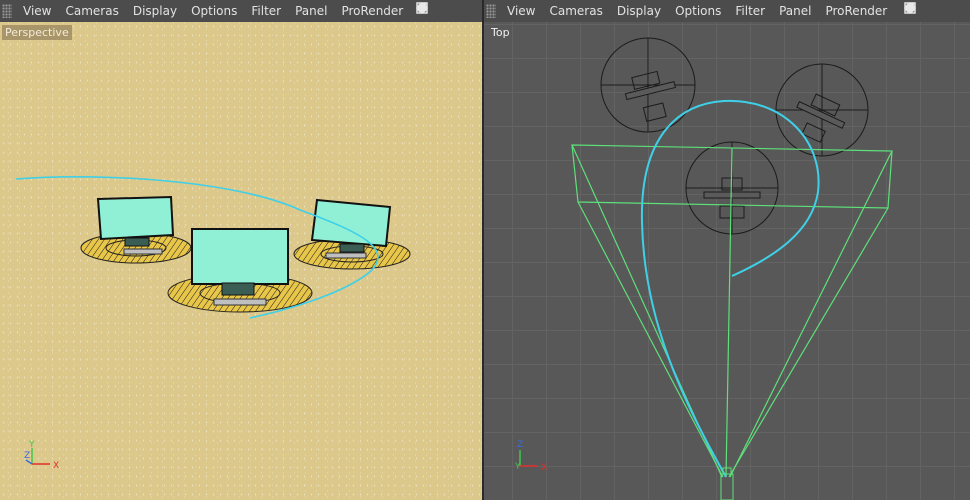  What do you see at coordinates (822, 110) in the screenshot?
I see `monitor-ring-upper-right` at bounding box center [822, 110].